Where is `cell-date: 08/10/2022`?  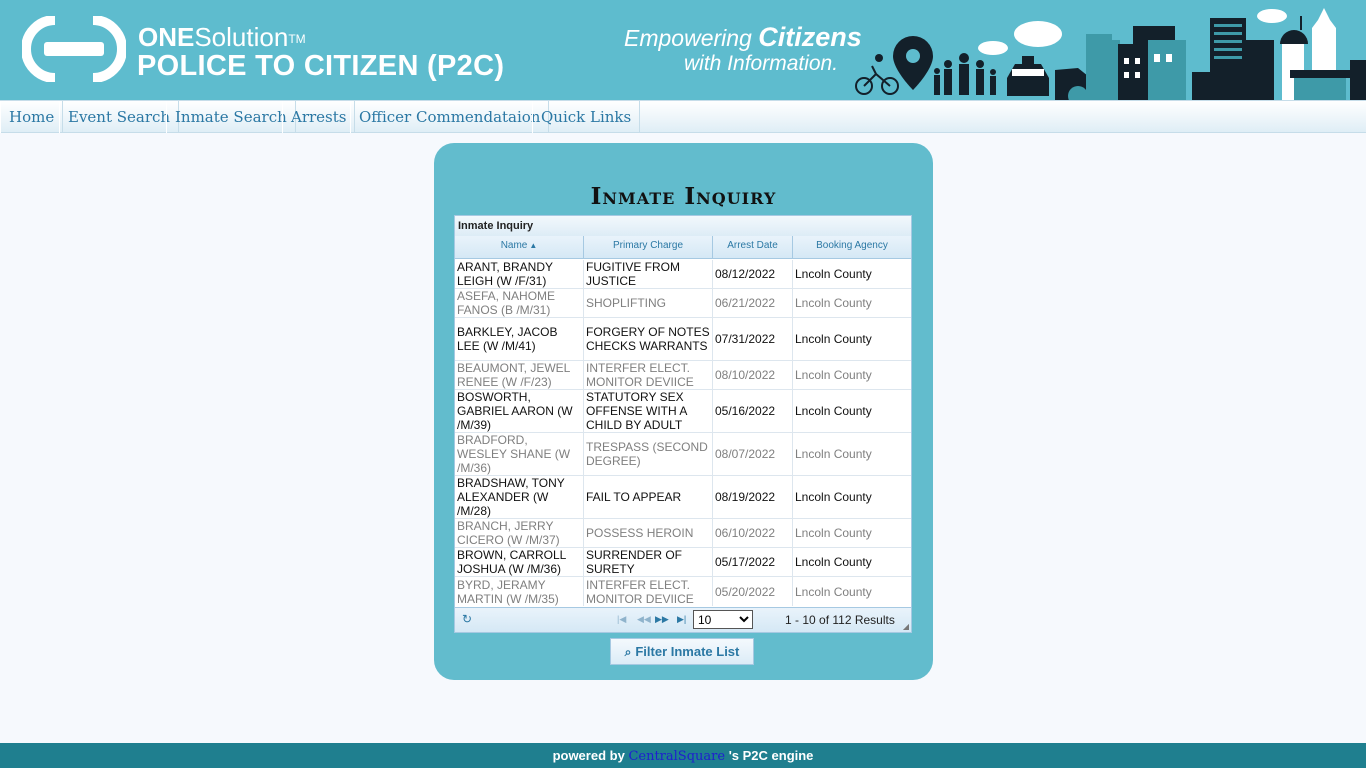 cell-date: 08/10/2022 is located at coordinates (753, 375).